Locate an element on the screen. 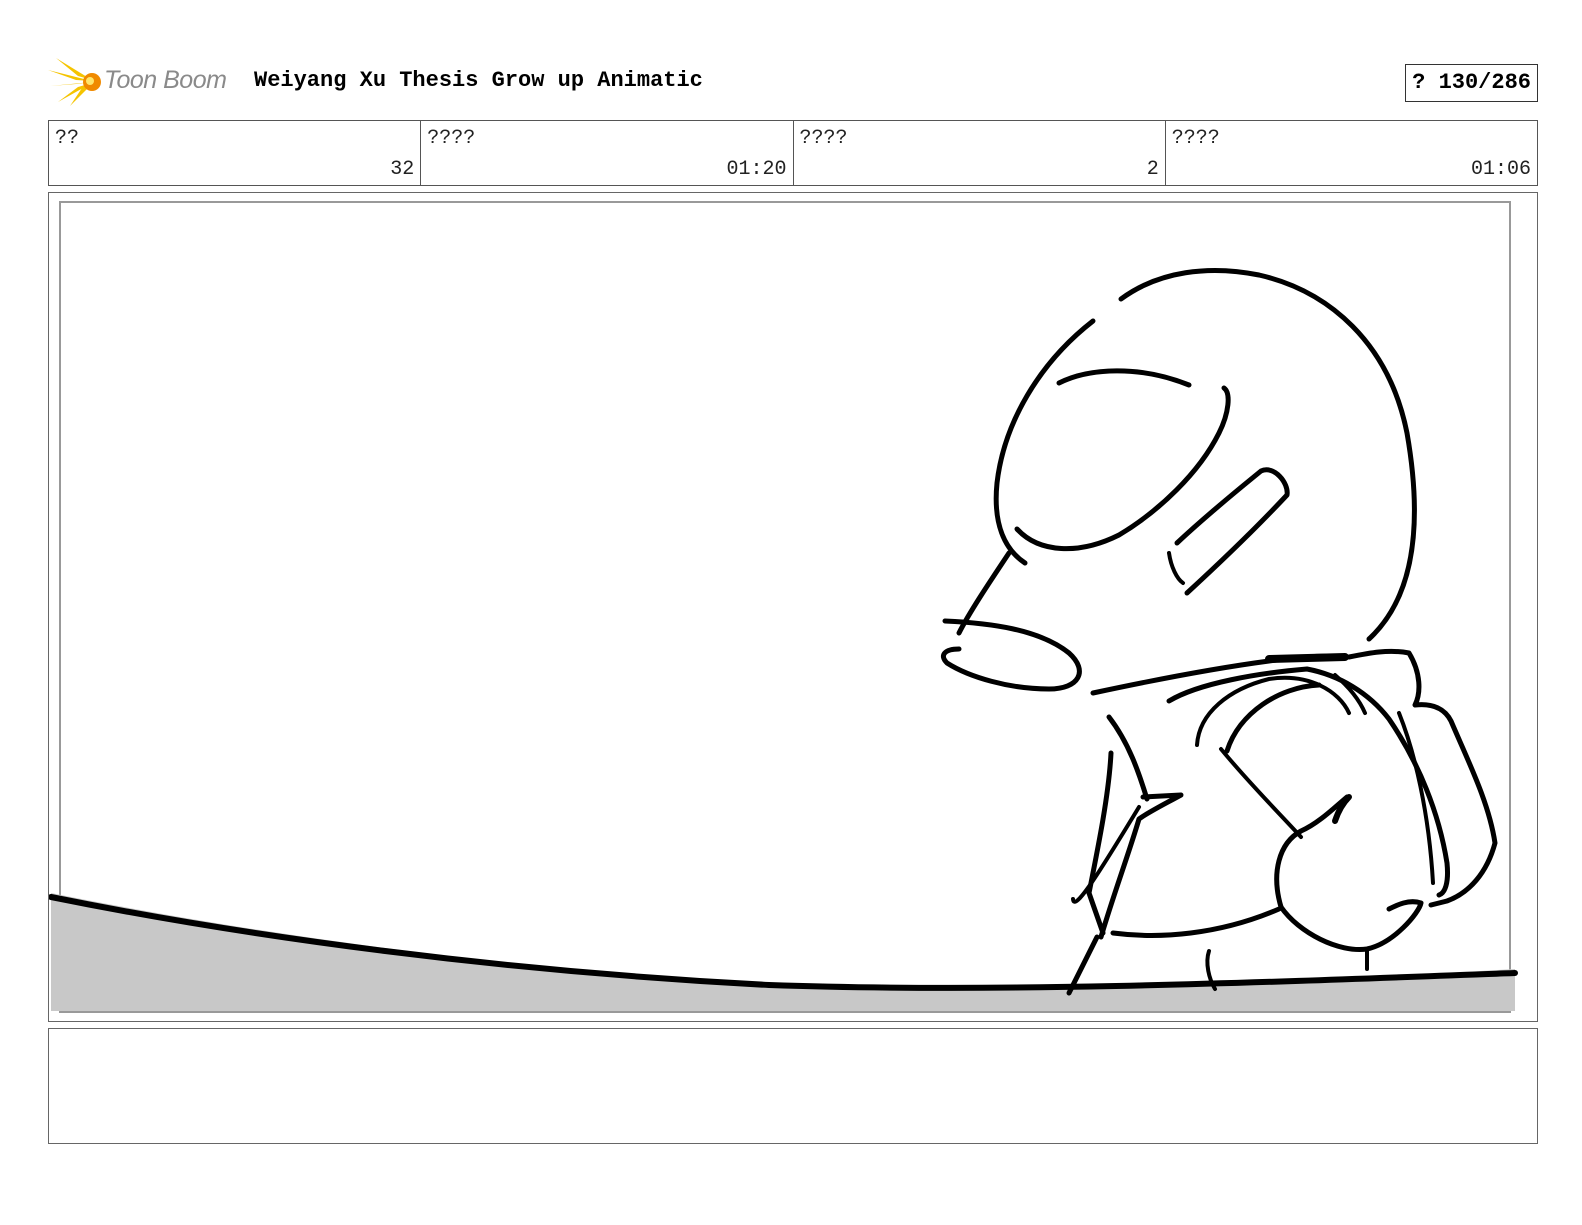  info-label: ?? is located at coordinates (67, 138).